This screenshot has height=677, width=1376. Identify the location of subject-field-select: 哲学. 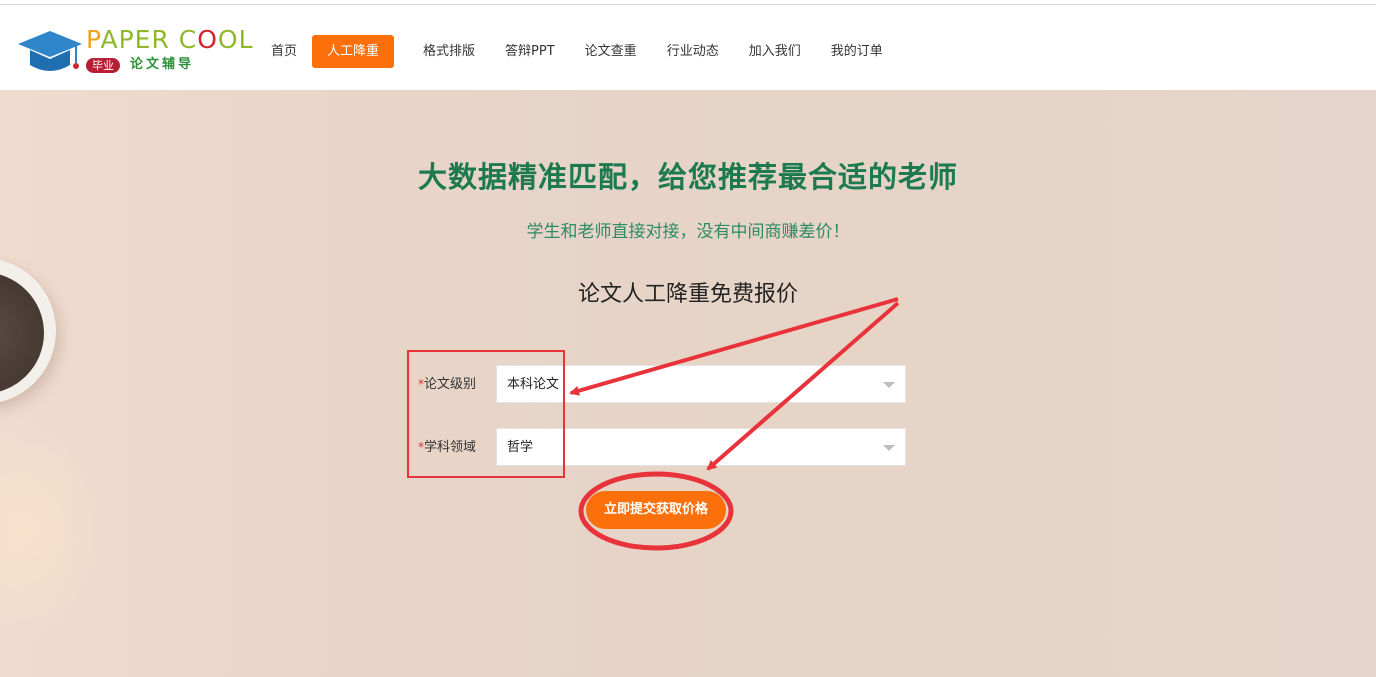
(701, 447).